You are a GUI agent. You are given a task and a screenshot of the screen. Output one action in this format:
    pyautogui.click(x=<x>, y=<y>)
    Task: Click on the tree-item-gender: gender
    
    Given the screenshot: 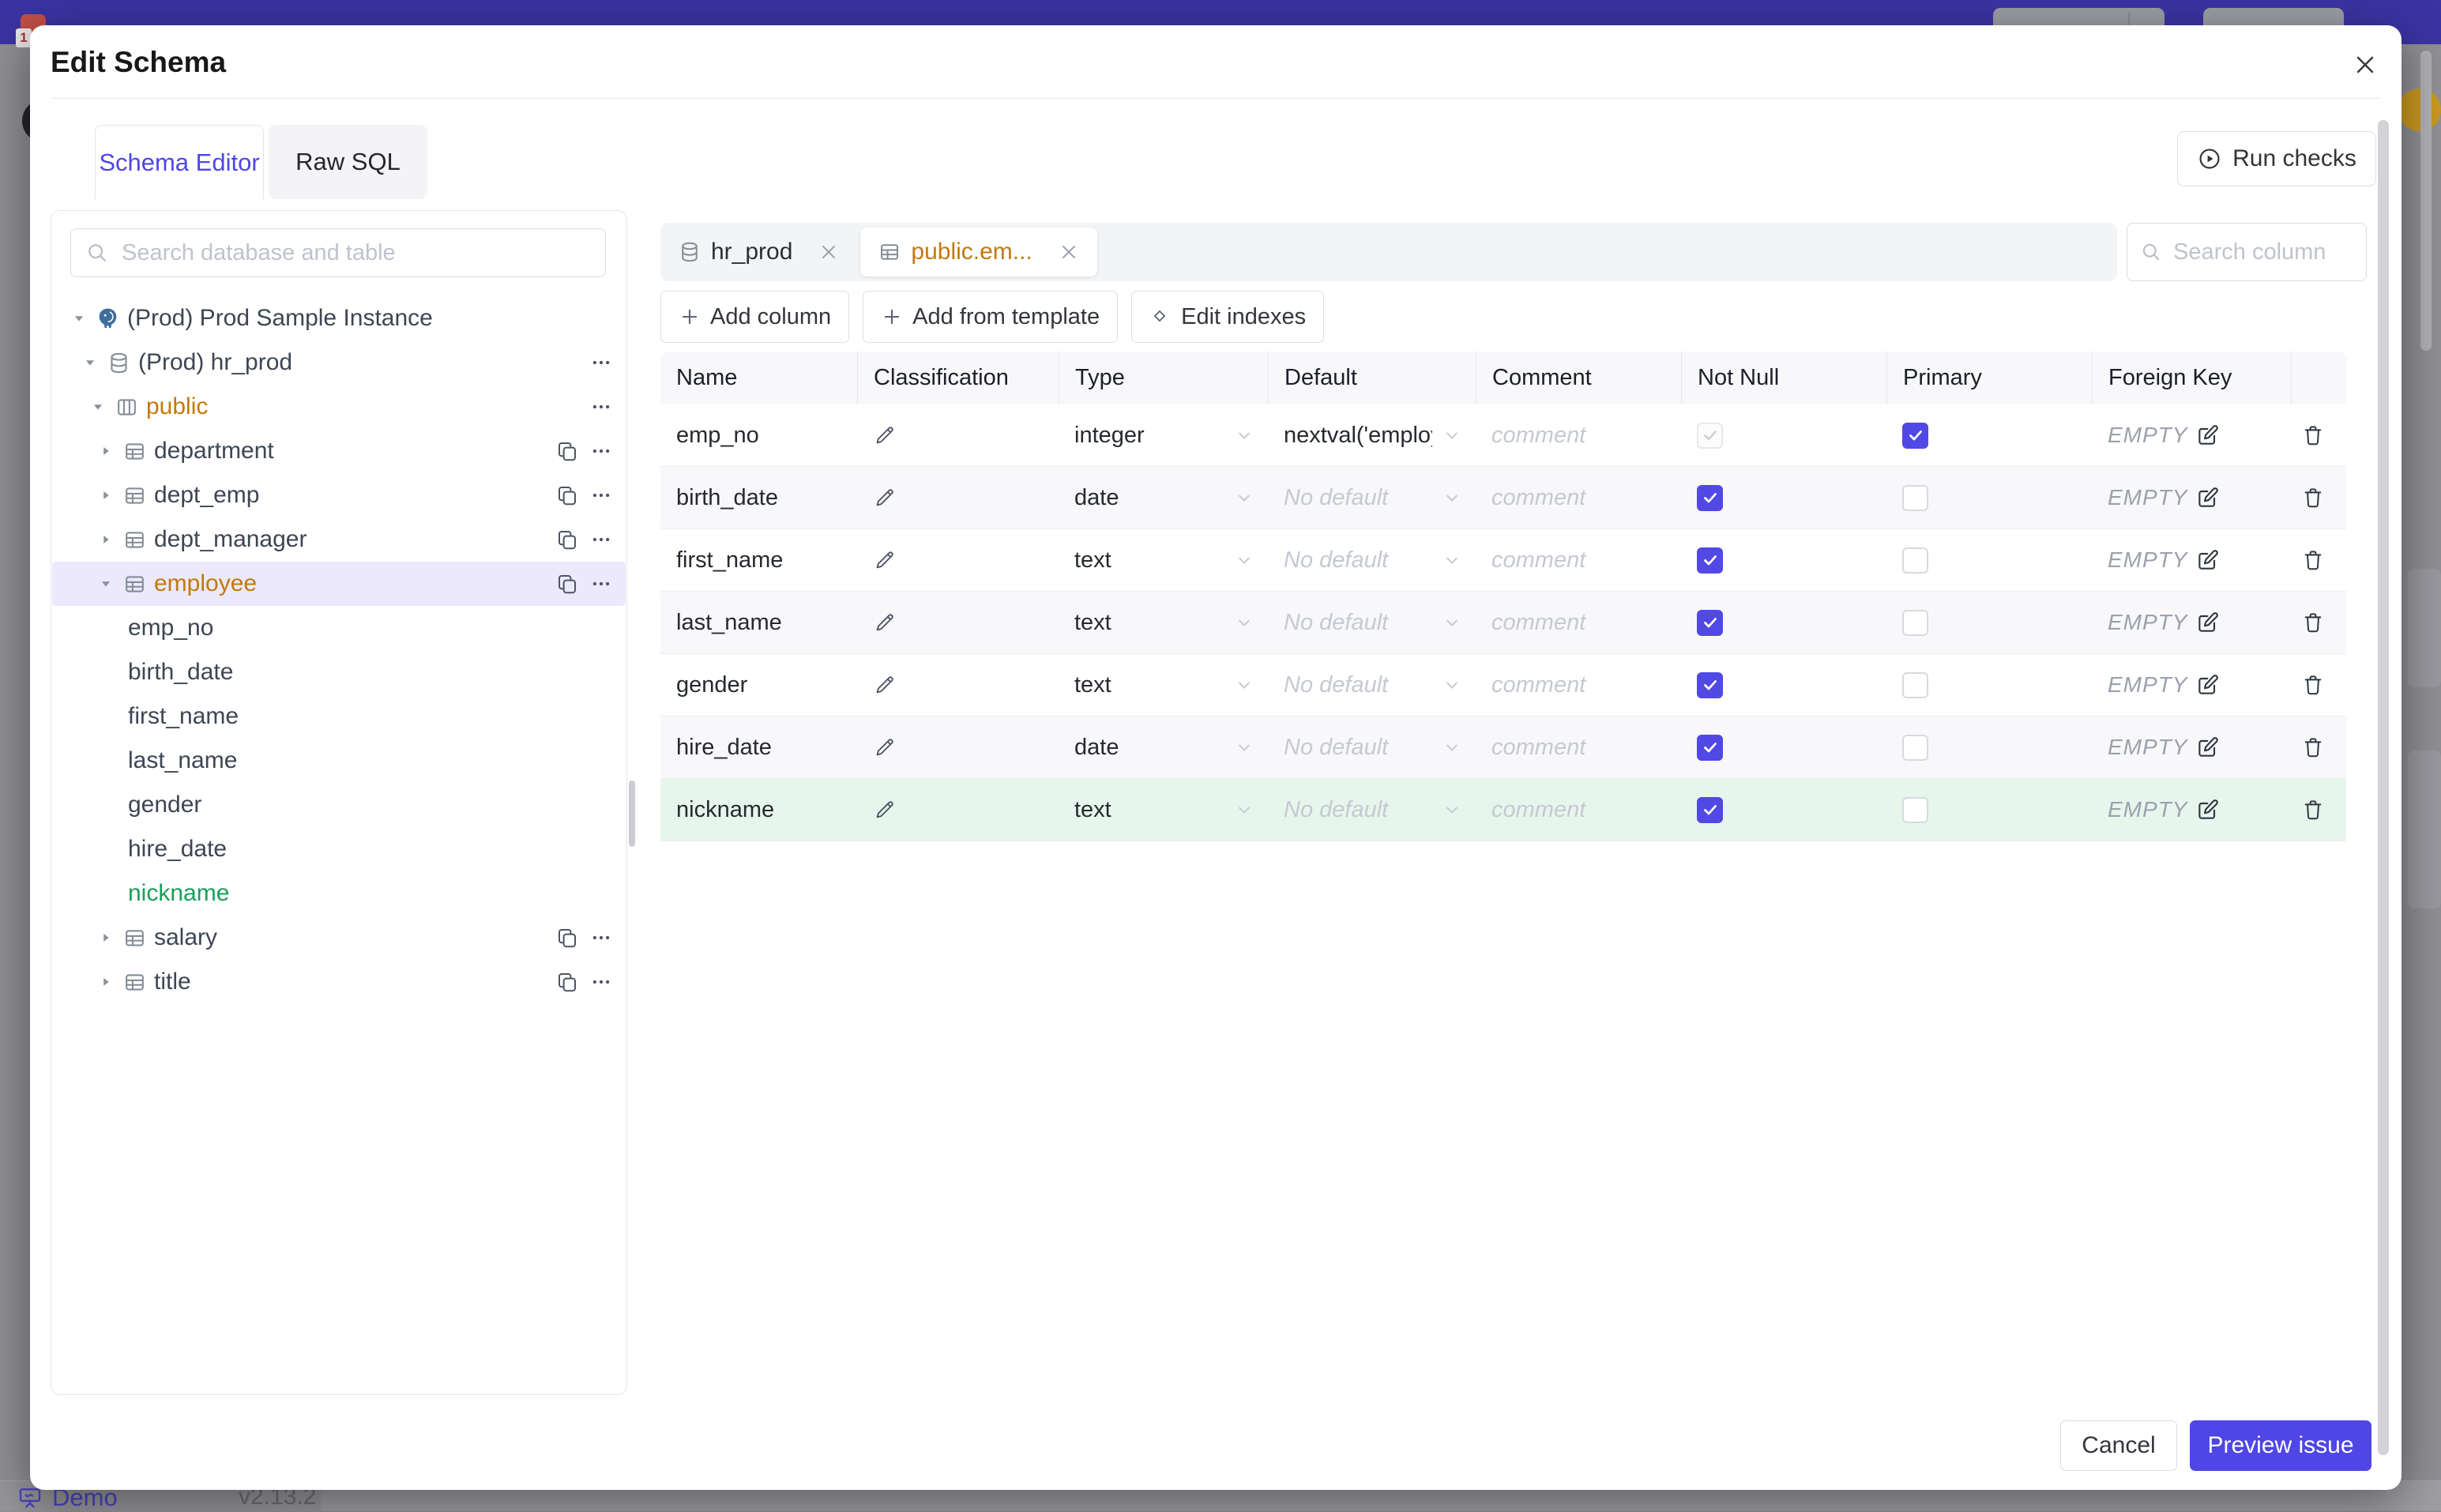 What is the action you would take?
    pyautogui.click(x=339, y=805)
    